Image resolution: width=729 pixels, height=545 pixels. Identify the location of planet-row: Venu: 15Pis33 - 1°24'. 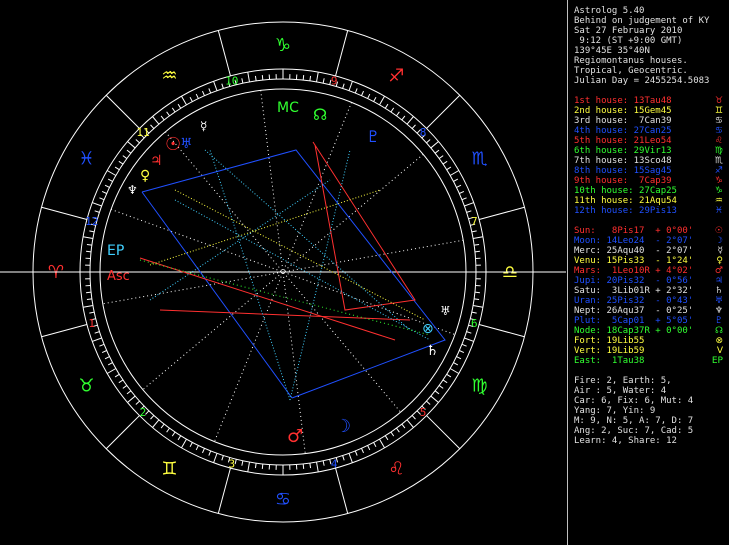
(634, 261).